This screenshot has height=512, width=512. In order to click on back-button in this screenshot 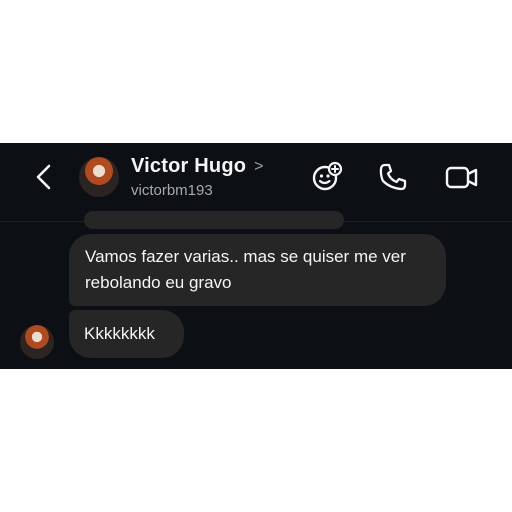, I will do `click(44, 177)`.